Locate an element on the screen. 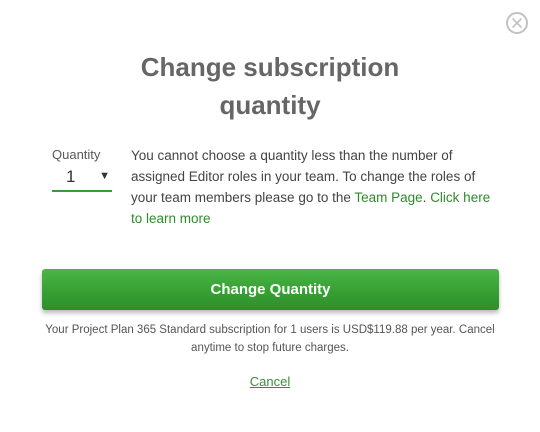 The width and height of the screenshot is (540, 432). quantity-label: Quantity is located at coordinates (76, 154).